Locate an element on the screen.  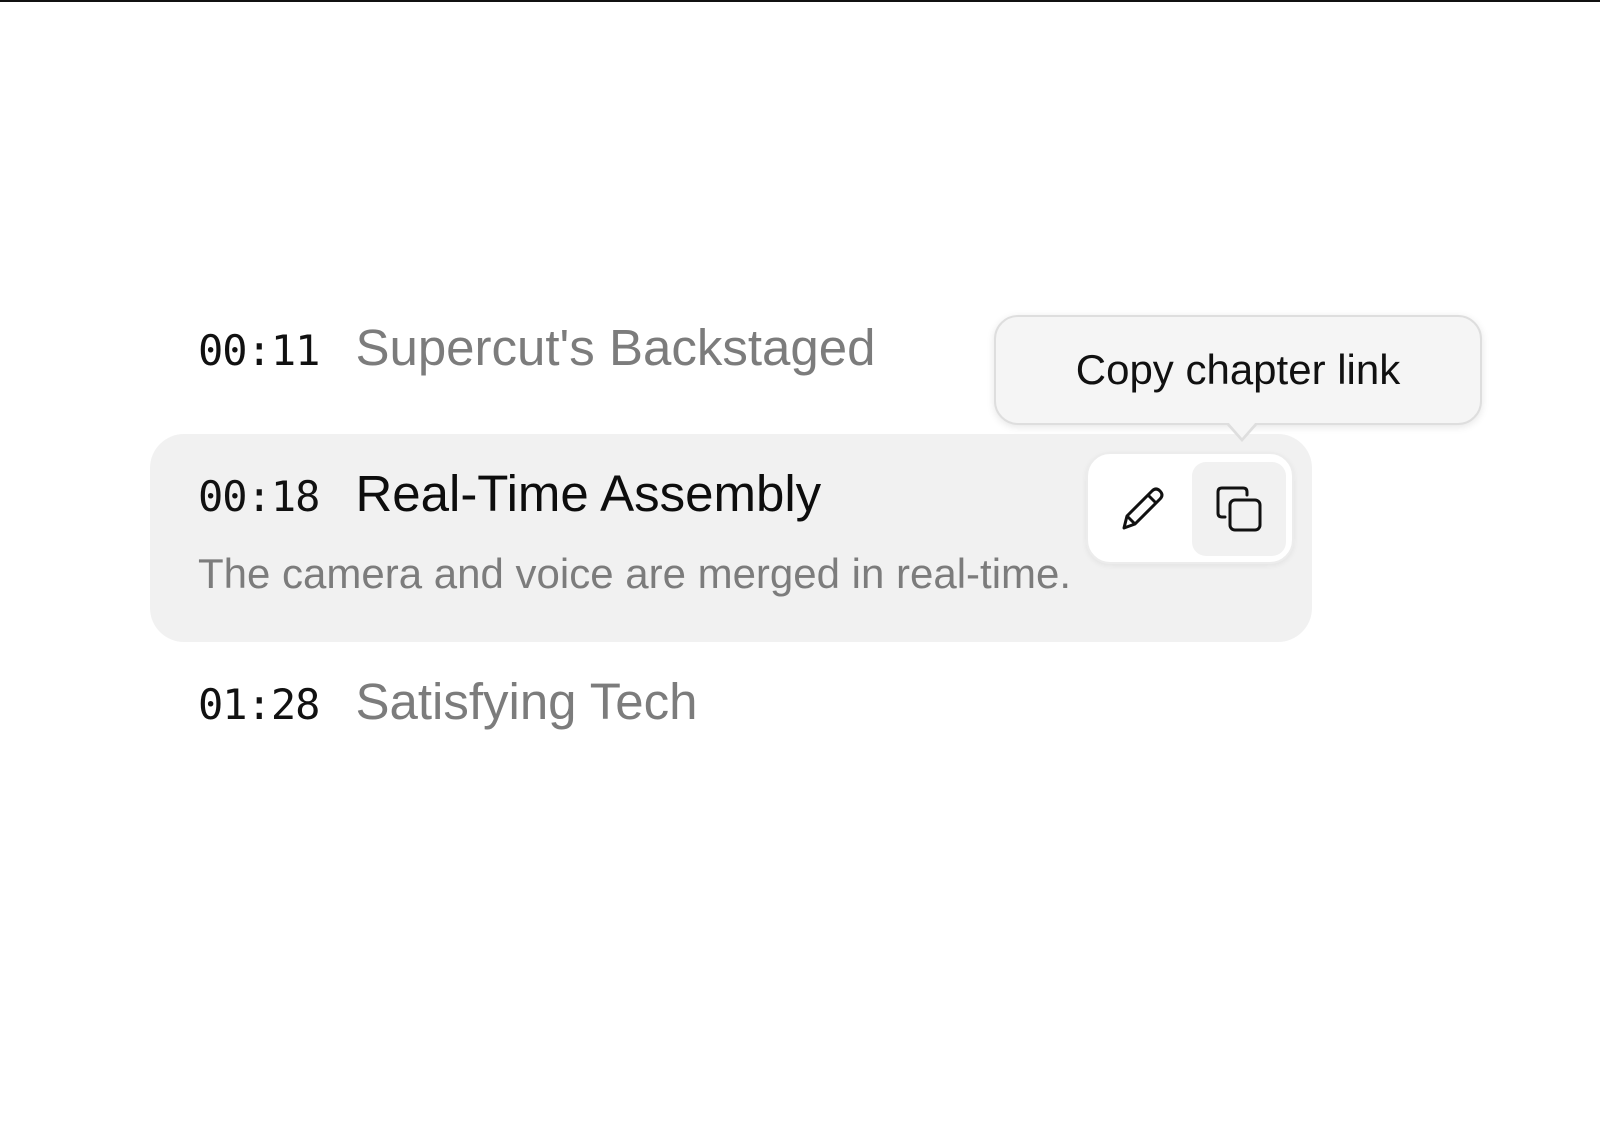
chapter-title: Real-Time Assembly is located at coordinates (588, 493).